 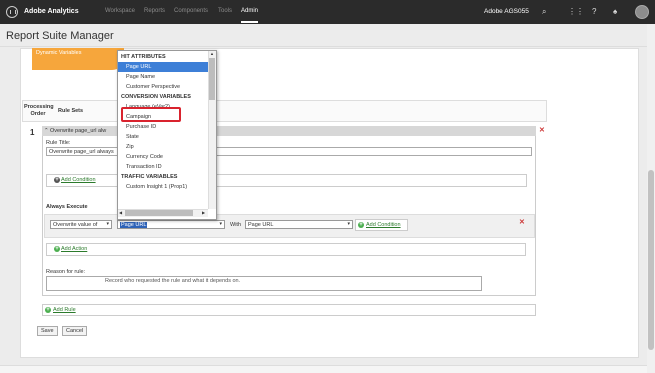 What do you see at coordinates (78, 131) in the screenshot?
I see `rule-header-label: Overwrite page_url alw` at bounding box center [78, 131].